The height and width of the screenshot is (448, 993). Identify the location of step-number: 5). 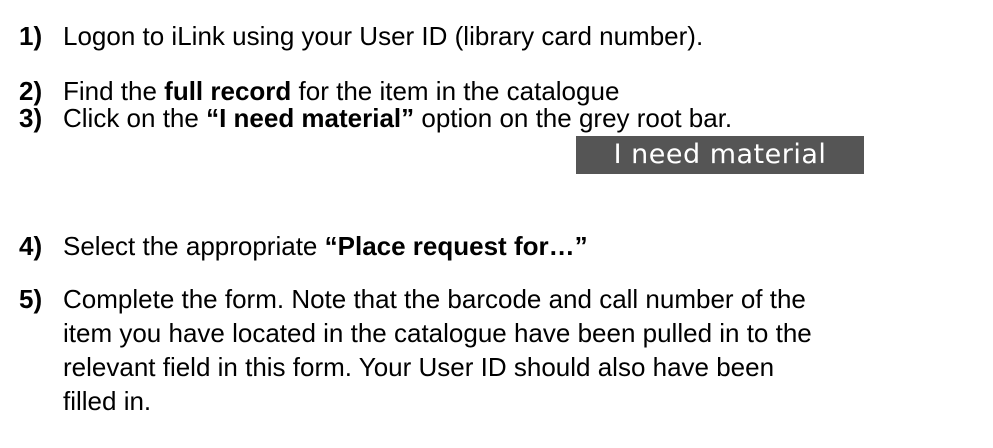
(31, 299).